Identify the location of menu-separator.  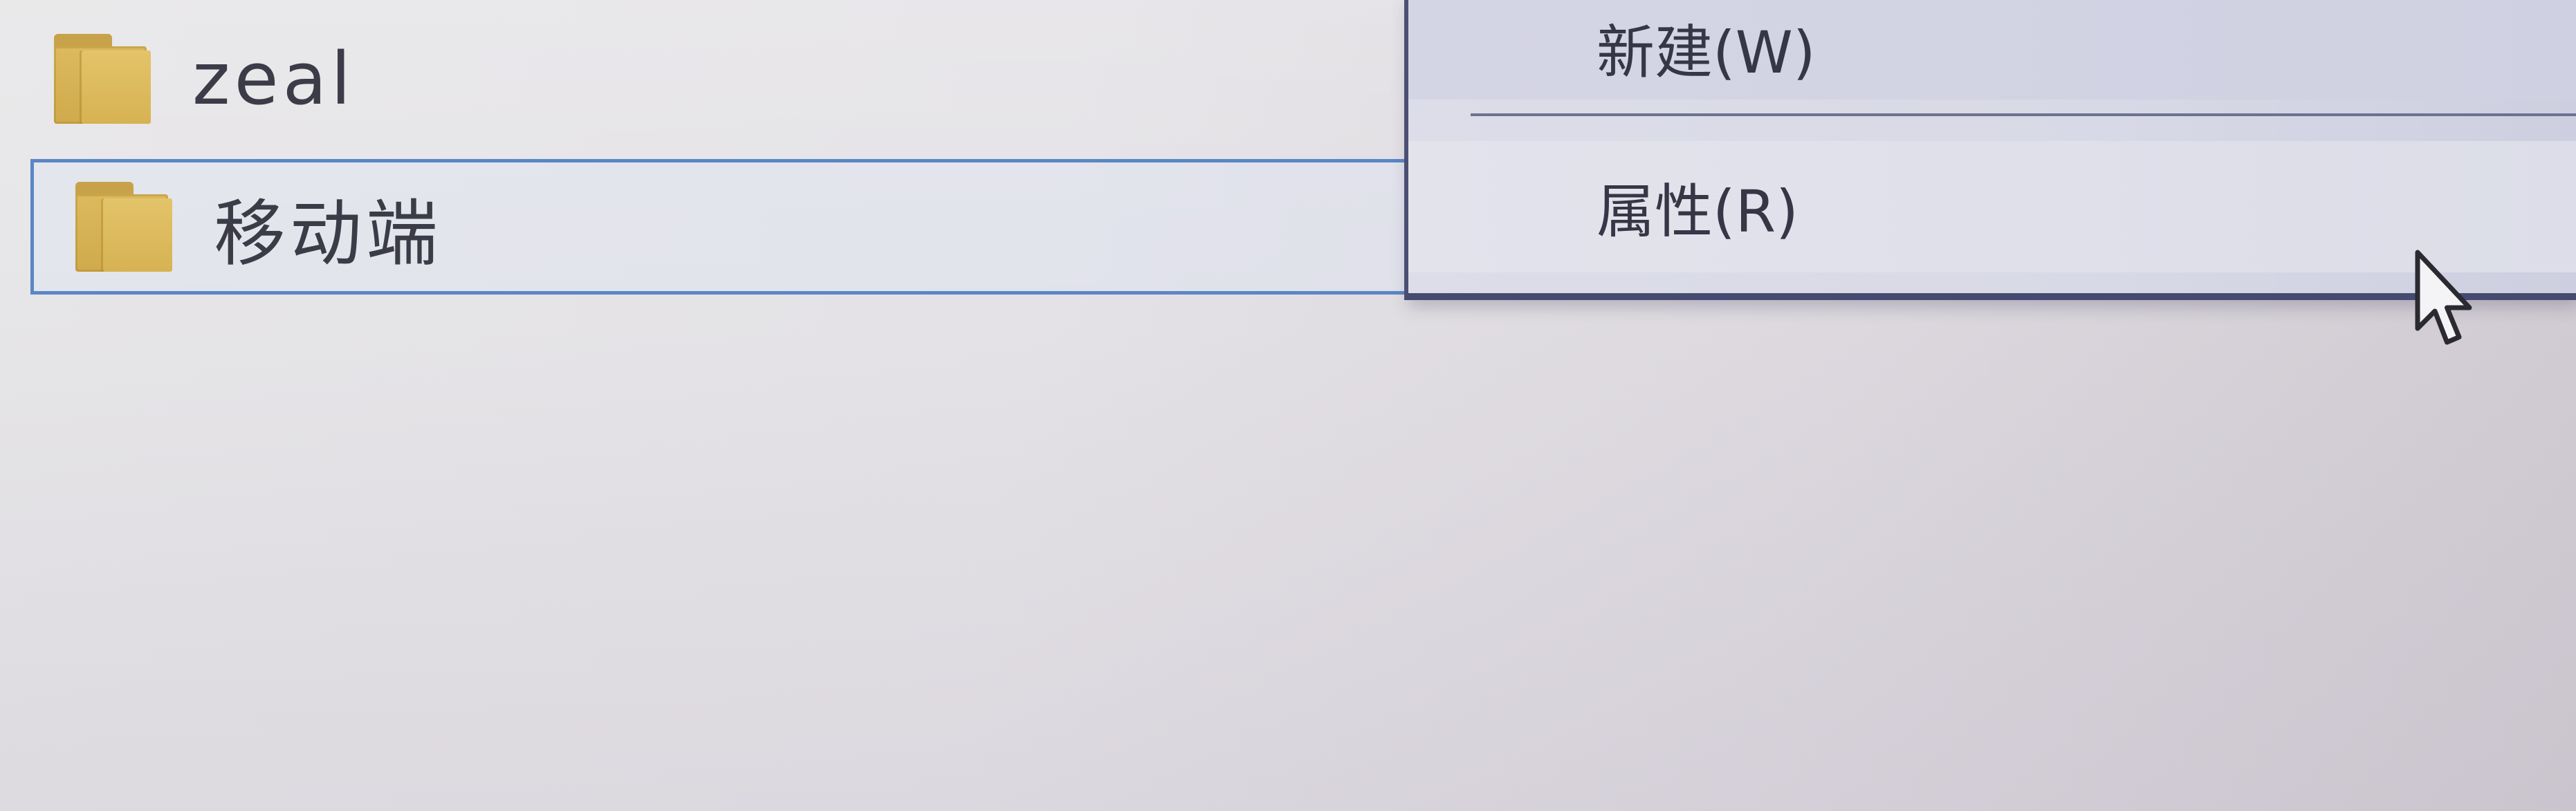
(2023, 115).